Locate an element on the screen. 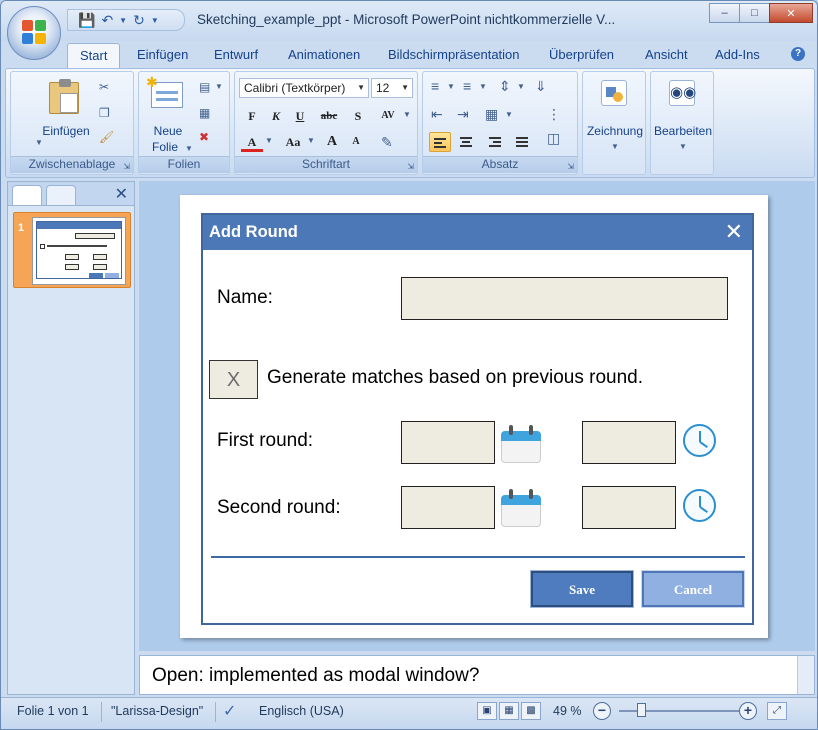 The height and width of the screenshot is (730, 818). save-icon: 💾 is located at coordinates (86, 20).